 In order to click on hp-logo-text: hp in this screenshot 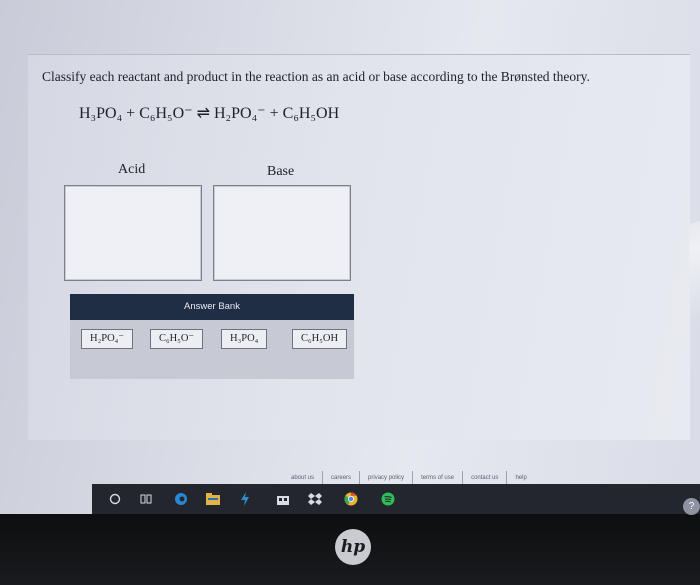, I will do `click(353, 547)`.